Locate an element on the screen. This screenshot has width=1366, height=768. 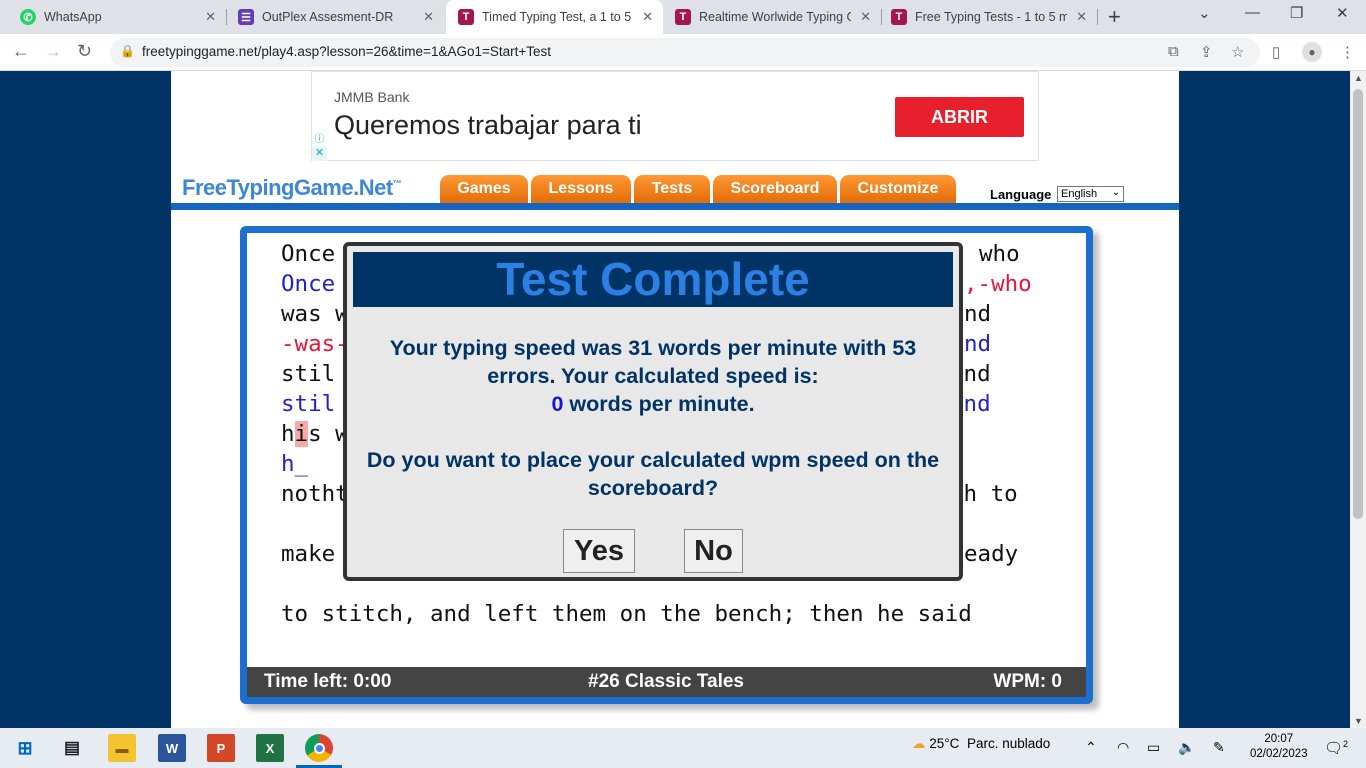
network-icon: ◠ is located at coordinates (1123, 747).